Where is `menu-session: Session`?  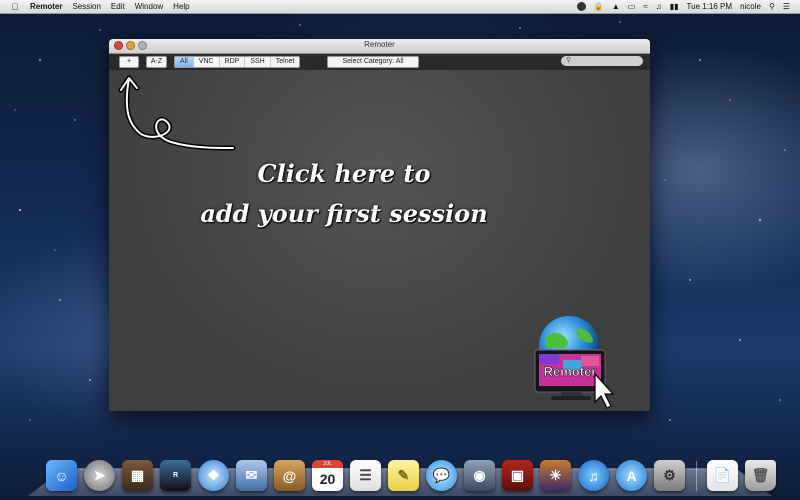 menu-session: Session is located at coordinates (86, 6).